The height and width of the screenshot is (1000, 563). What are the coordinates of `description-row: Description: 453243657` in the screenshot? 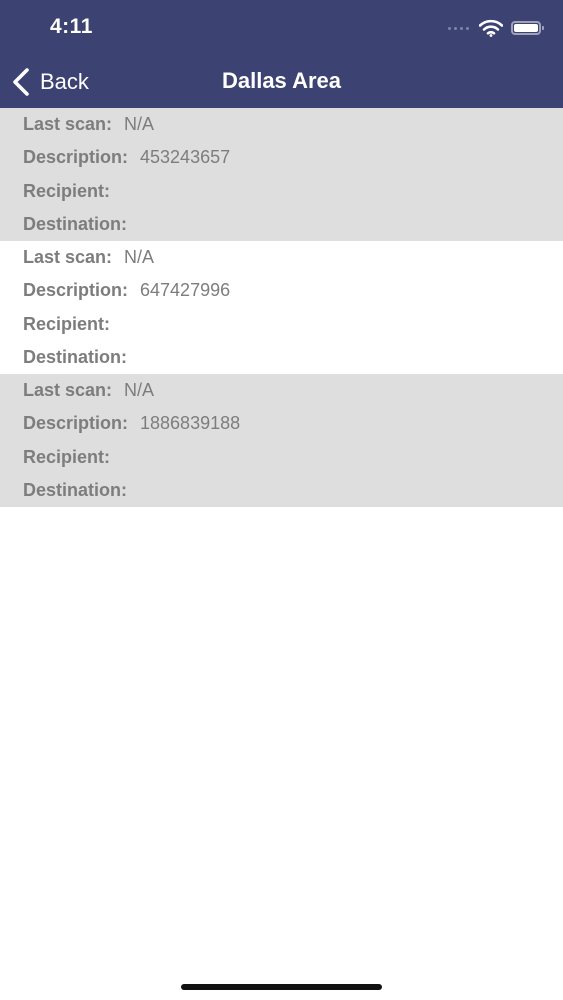 It's located at (293, 157).